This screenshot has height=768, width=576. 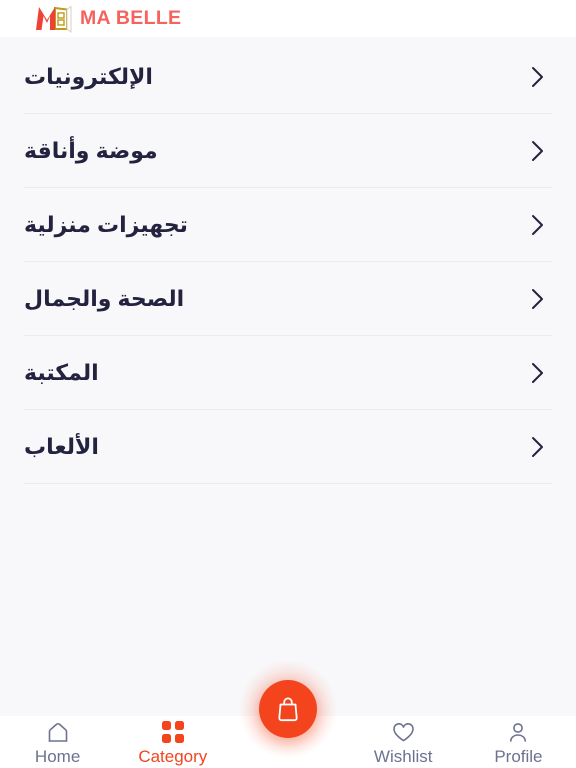 I want to click on category-label: الألعاب, so click(x=61, y=447).